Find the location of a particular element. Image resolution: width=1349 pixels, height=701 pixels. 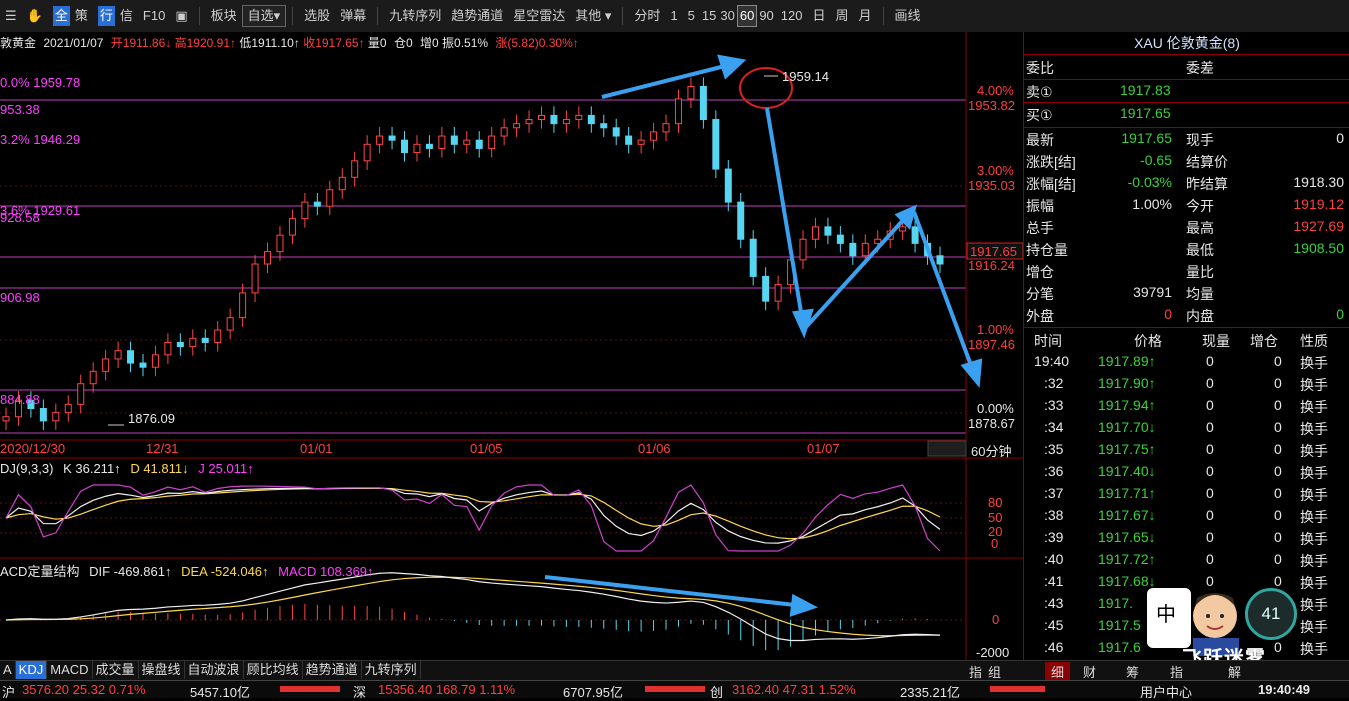

kdj-name: DJ(9,3,3) is located at coordinates (27, 468).